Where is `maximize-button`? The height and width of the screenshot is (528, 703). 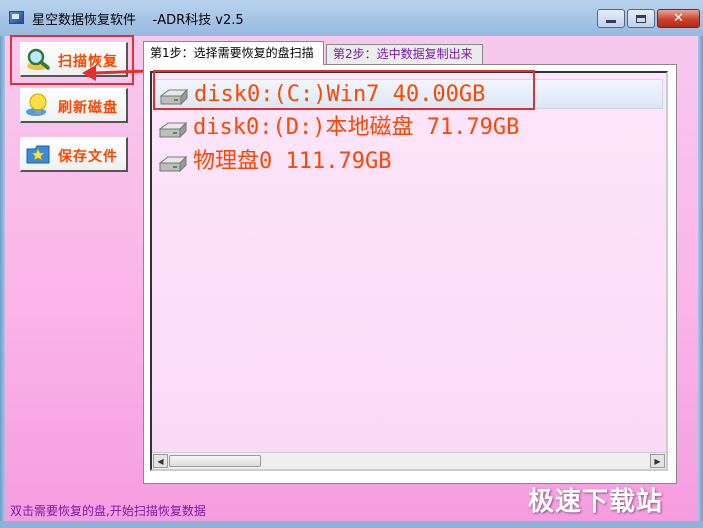
maximize-button is located at coordinates (641, 18).